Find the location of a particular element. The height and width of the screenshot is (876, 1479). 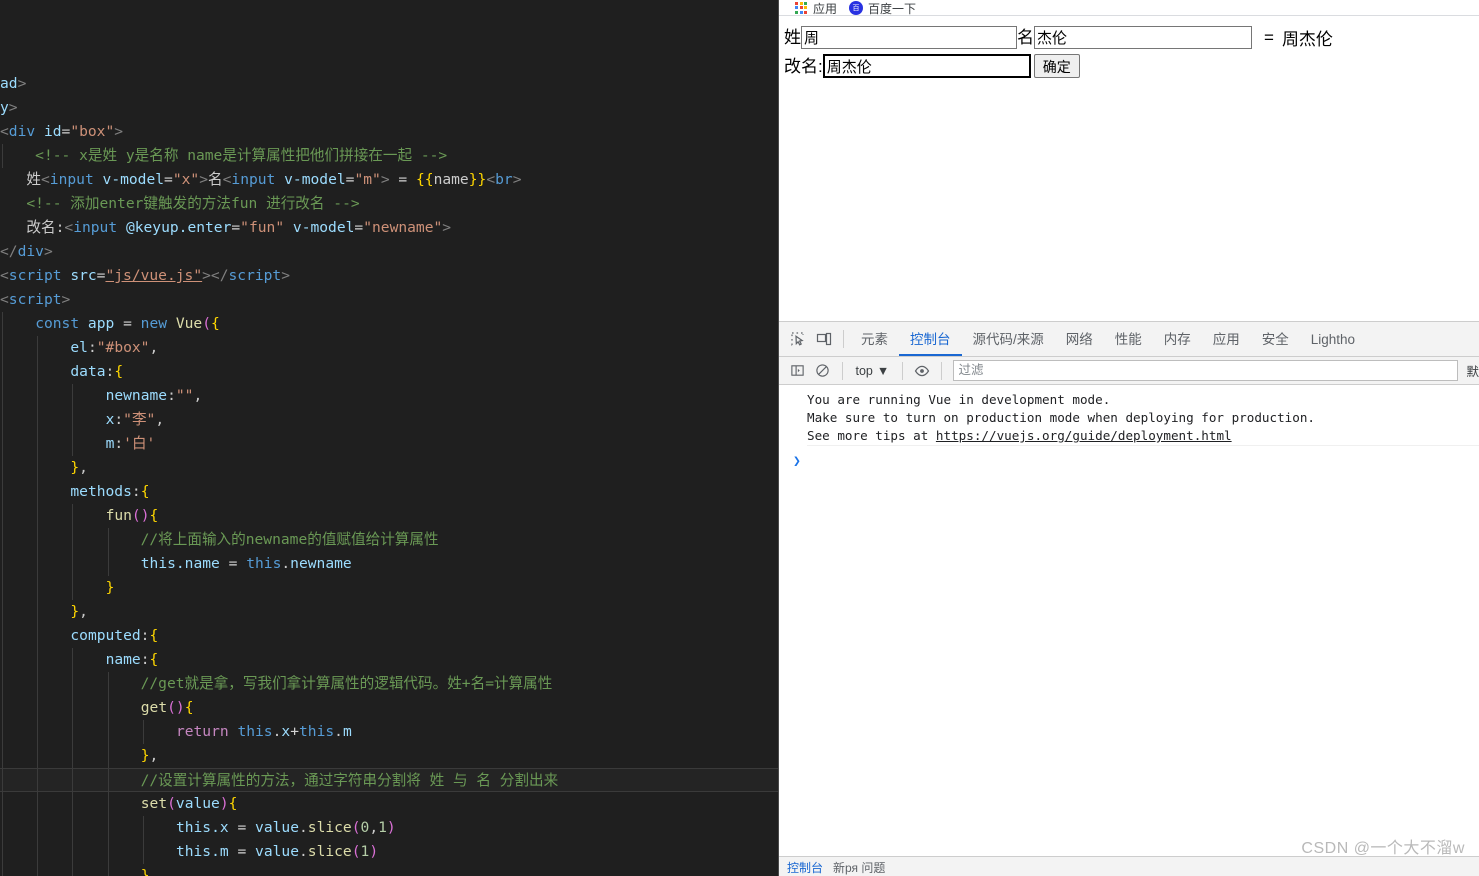

code-line: methods:{ is located at coordinates (389, 492).